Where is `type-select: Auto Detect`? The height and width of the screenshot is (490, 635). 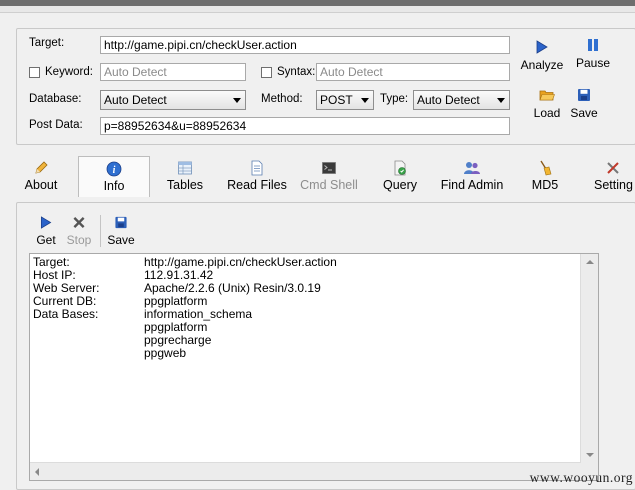 type-select: Auto Detect is located at coordinates (461, 100).